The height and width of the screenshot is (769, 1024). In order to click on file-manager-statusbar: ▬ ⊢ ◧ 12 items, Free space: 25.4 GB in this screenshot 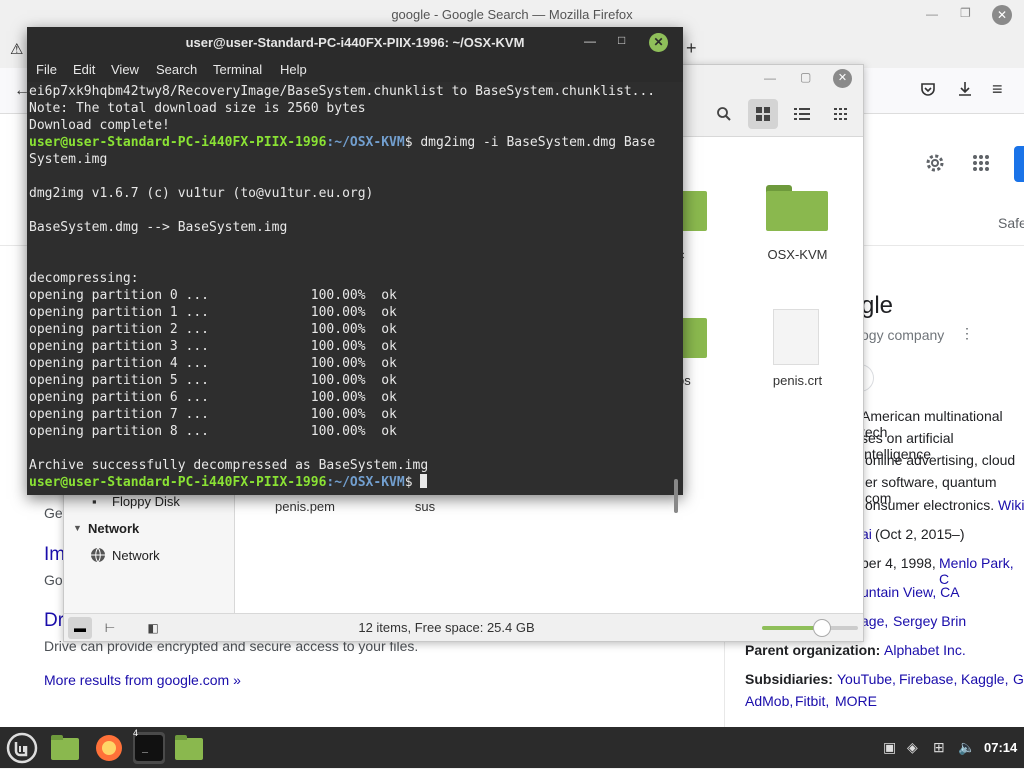, I will do `click(463, 627)`.